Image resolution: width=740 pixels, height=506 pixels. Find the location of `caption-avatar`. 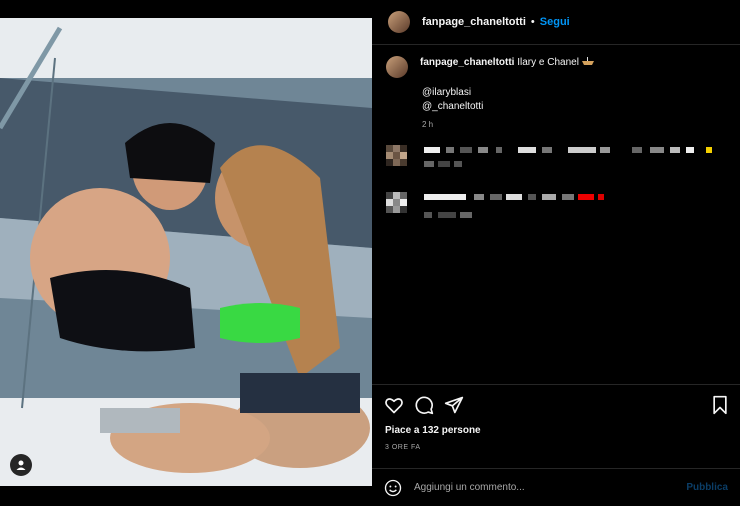

caption-avatar is located at coordinates (397, 67).